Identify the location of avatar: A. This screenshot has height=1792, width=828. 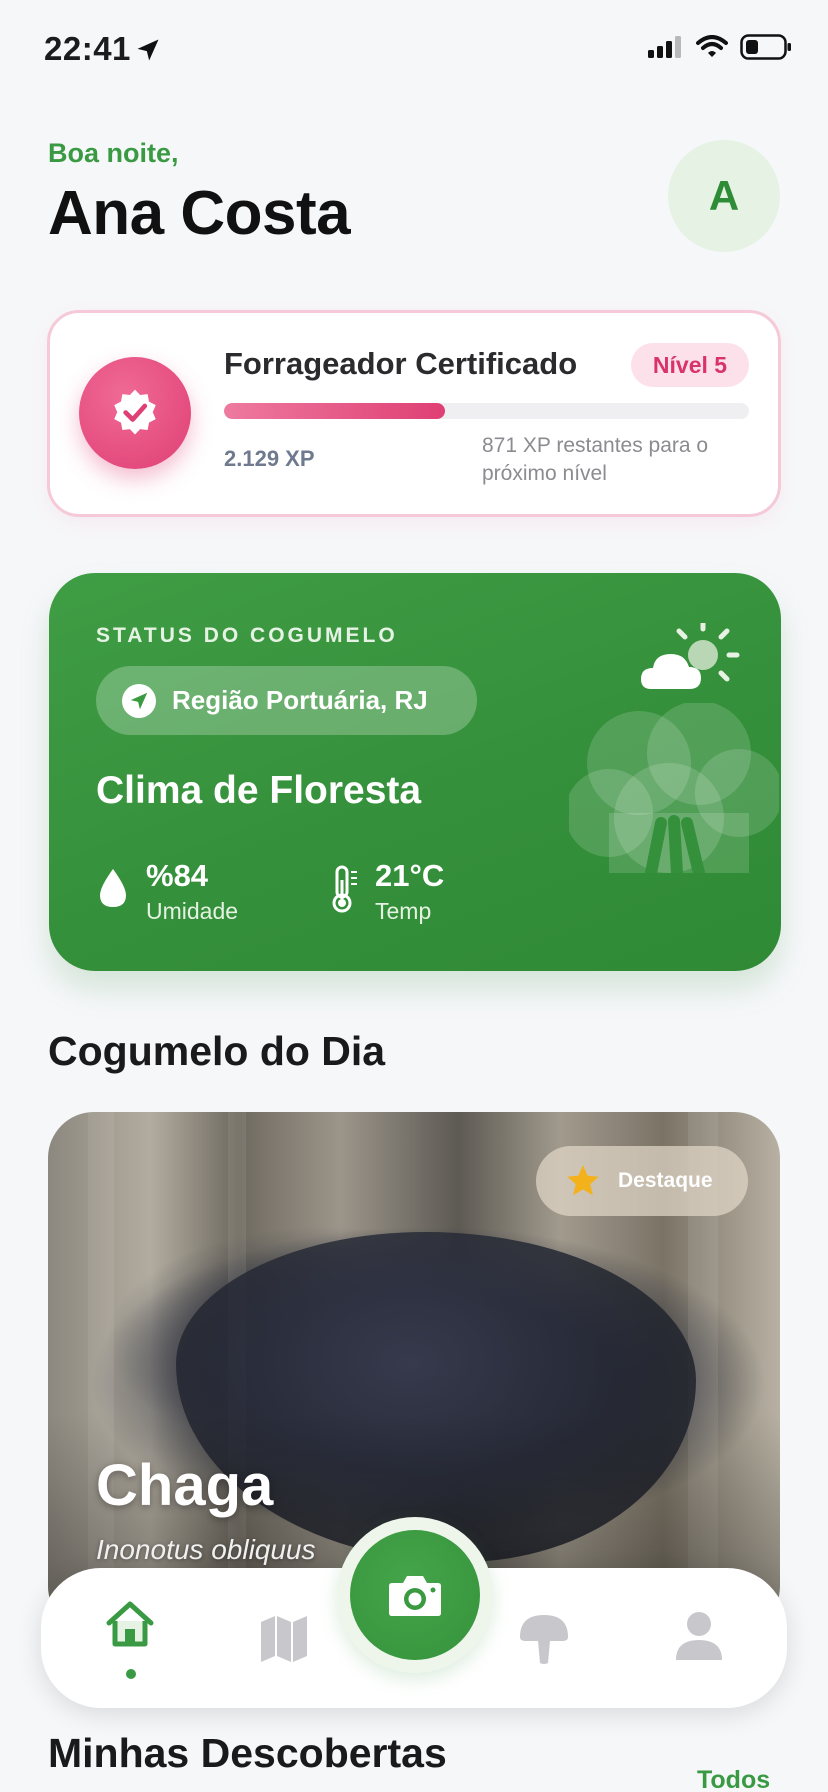
(724, 196).